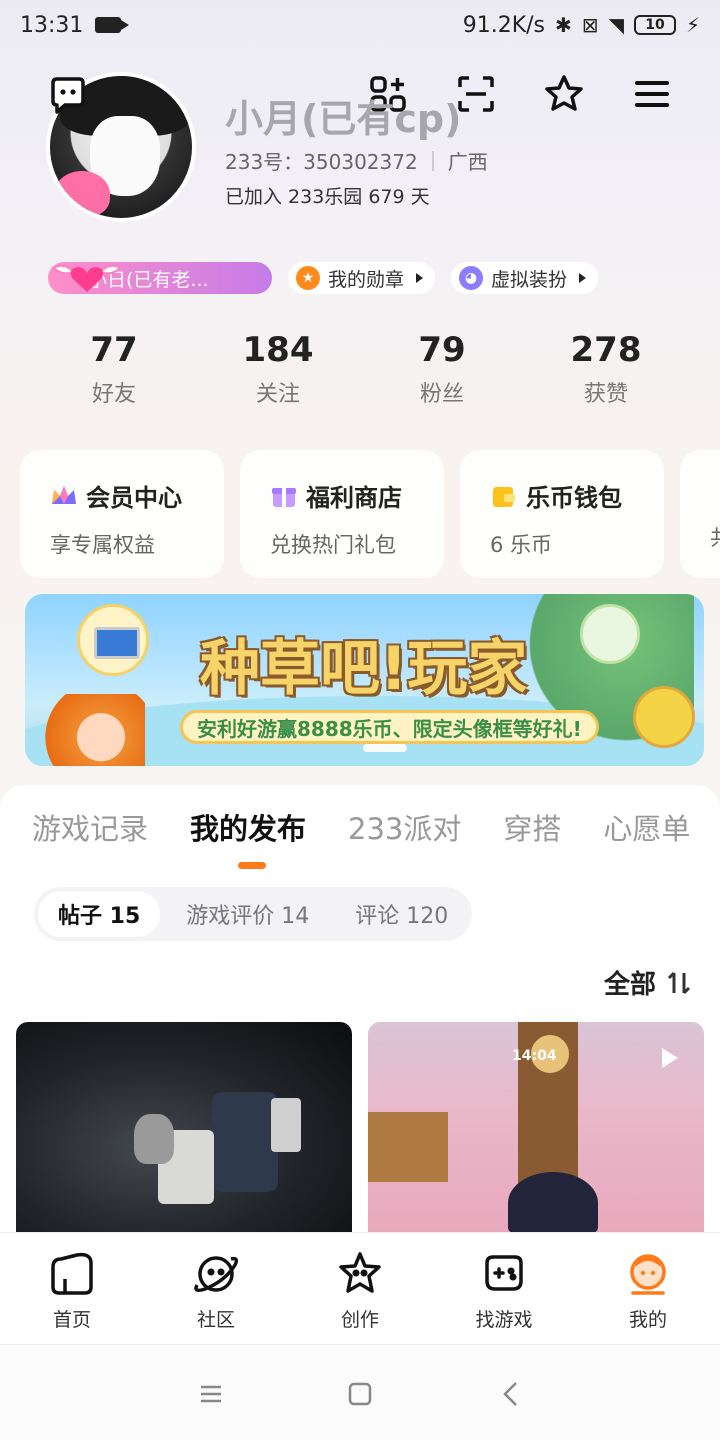 This screenshot has width=720, height=1440. What do you see at coordinates (670, 1058) in the screenshot?
I see `play-icon` at bounding box center [670, 1058].